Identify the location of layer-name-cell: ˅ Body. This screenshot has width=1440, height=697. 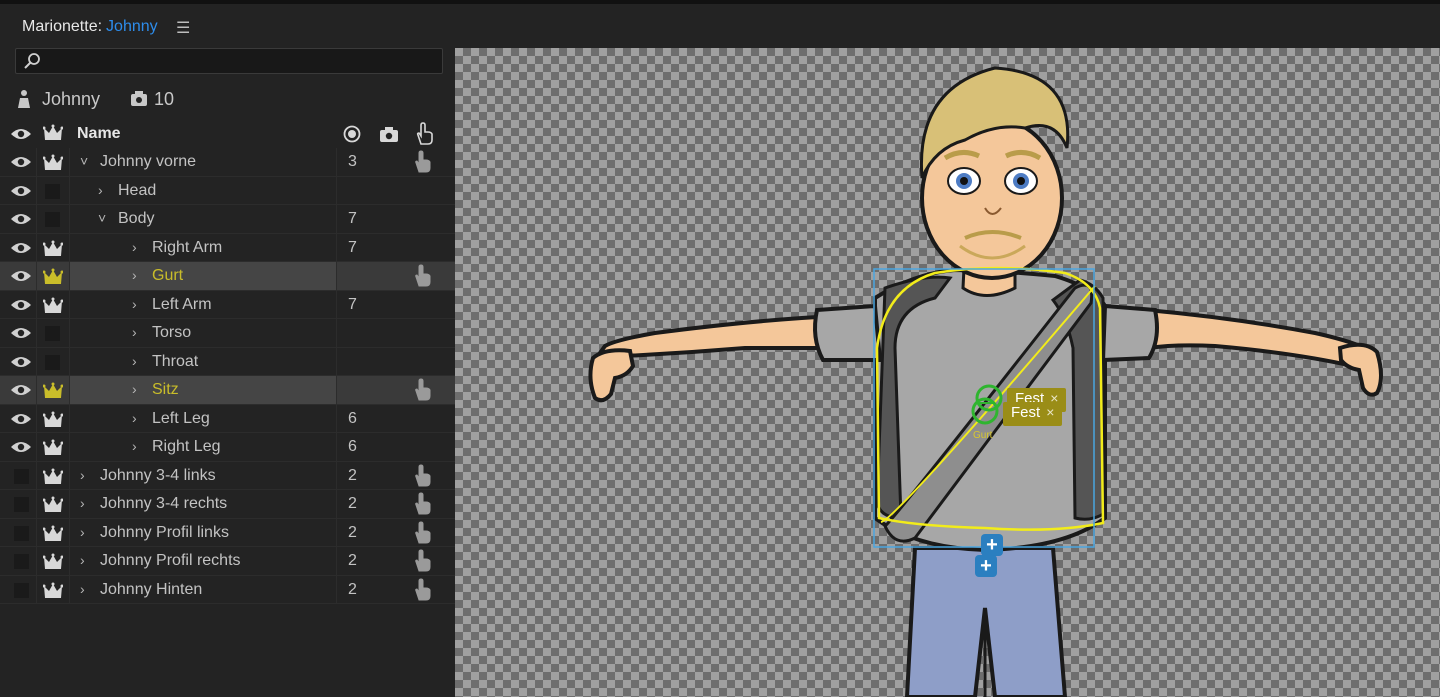
(203, 219).